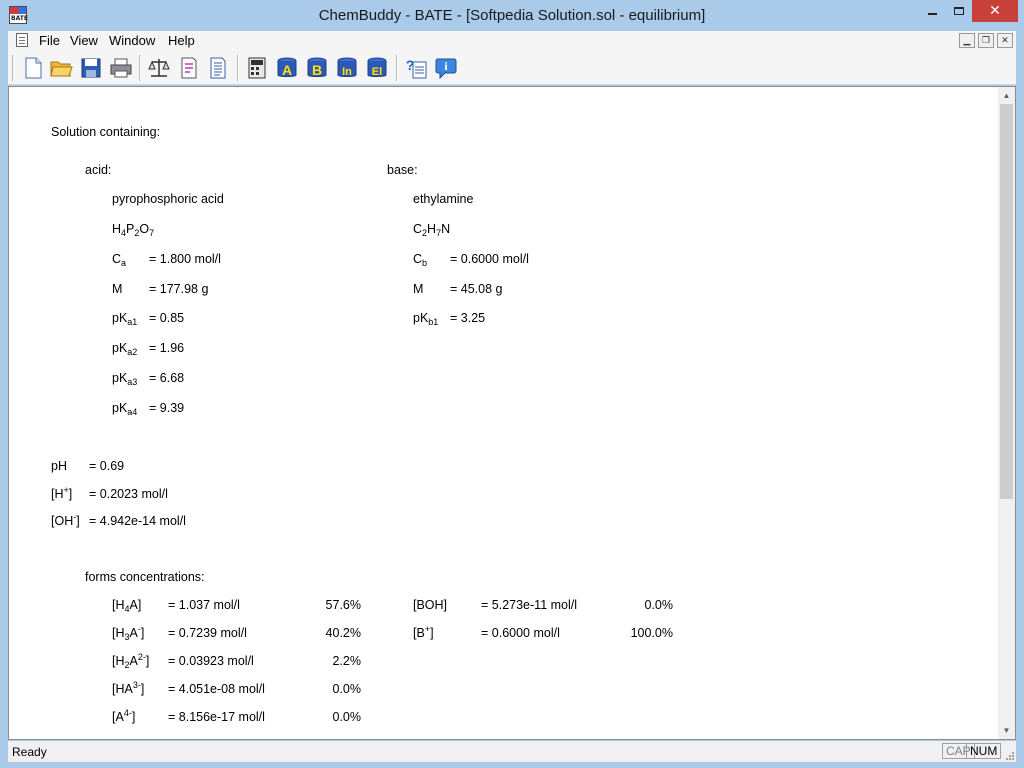  Describe the element at coordinates (520, 633) in the screenshot. I see `base-form-b-value: = 0.6000 mol/l` at that location.